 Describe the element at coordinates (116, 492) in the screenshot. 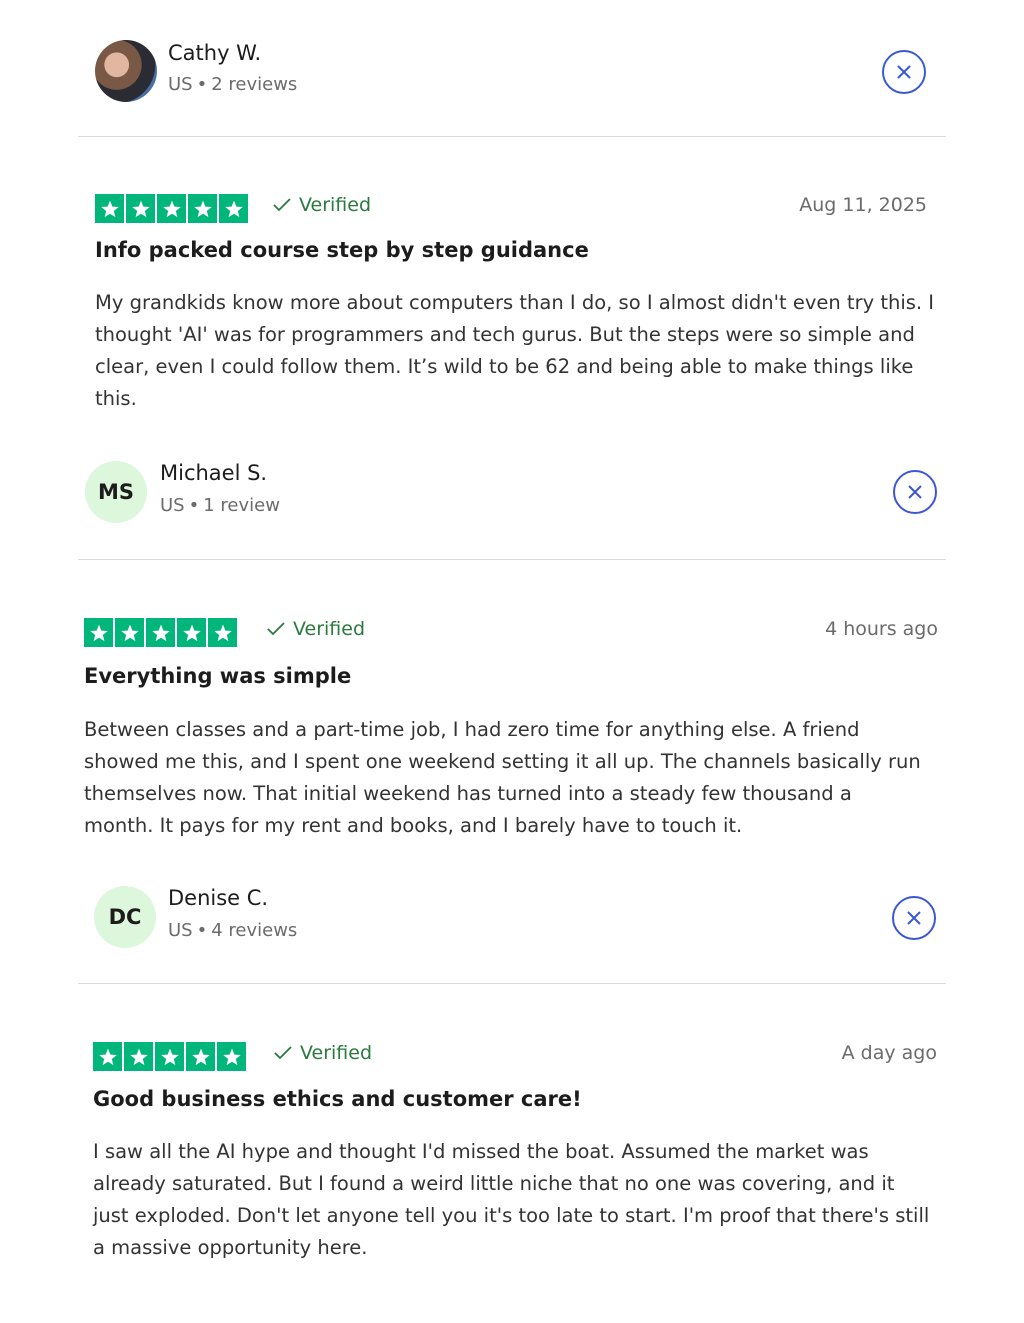

I see `avatar: MS` at that location.